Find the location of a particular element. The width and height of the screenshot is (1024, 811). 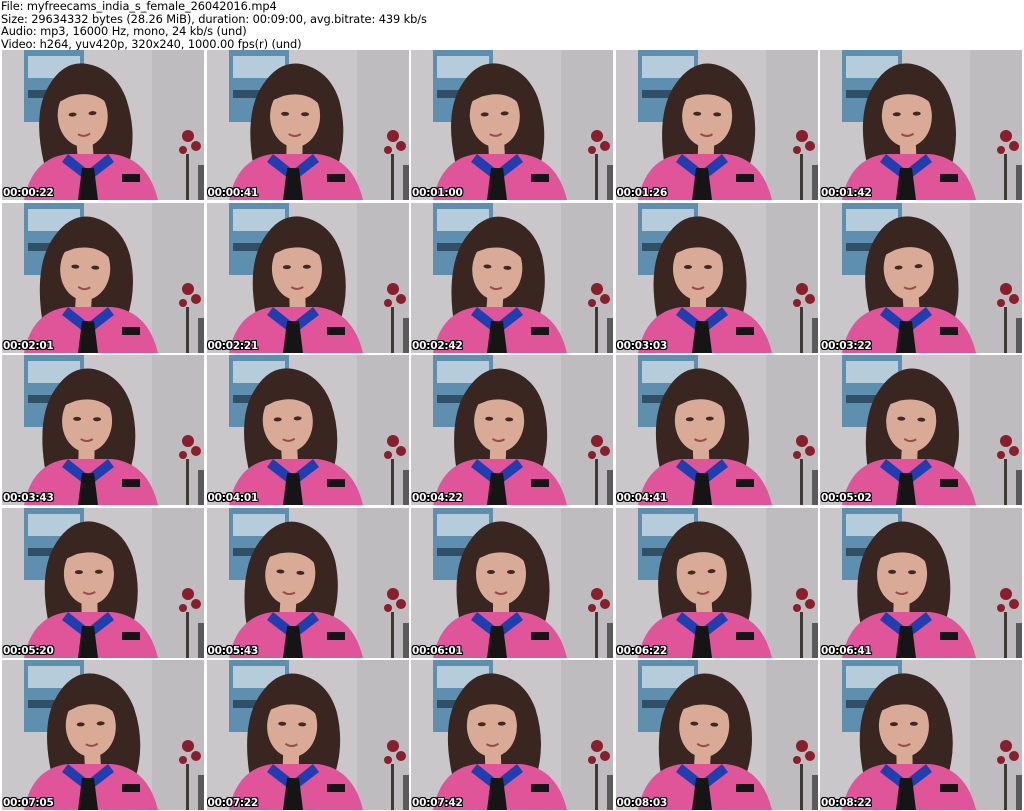

thumbnail: 00:04:01 is located at coordinates (307, 430).